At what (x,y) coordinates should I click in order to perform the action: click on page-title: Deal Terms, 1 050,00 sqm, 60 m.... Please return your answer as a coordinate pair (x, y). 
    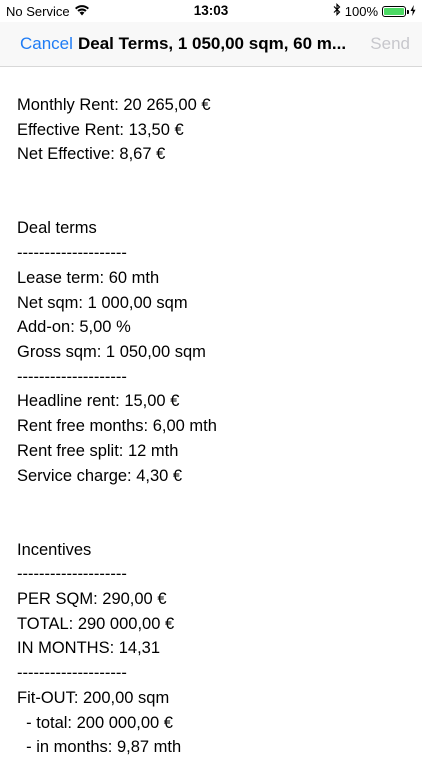
    Looking at the image, I should click on (212, 43).